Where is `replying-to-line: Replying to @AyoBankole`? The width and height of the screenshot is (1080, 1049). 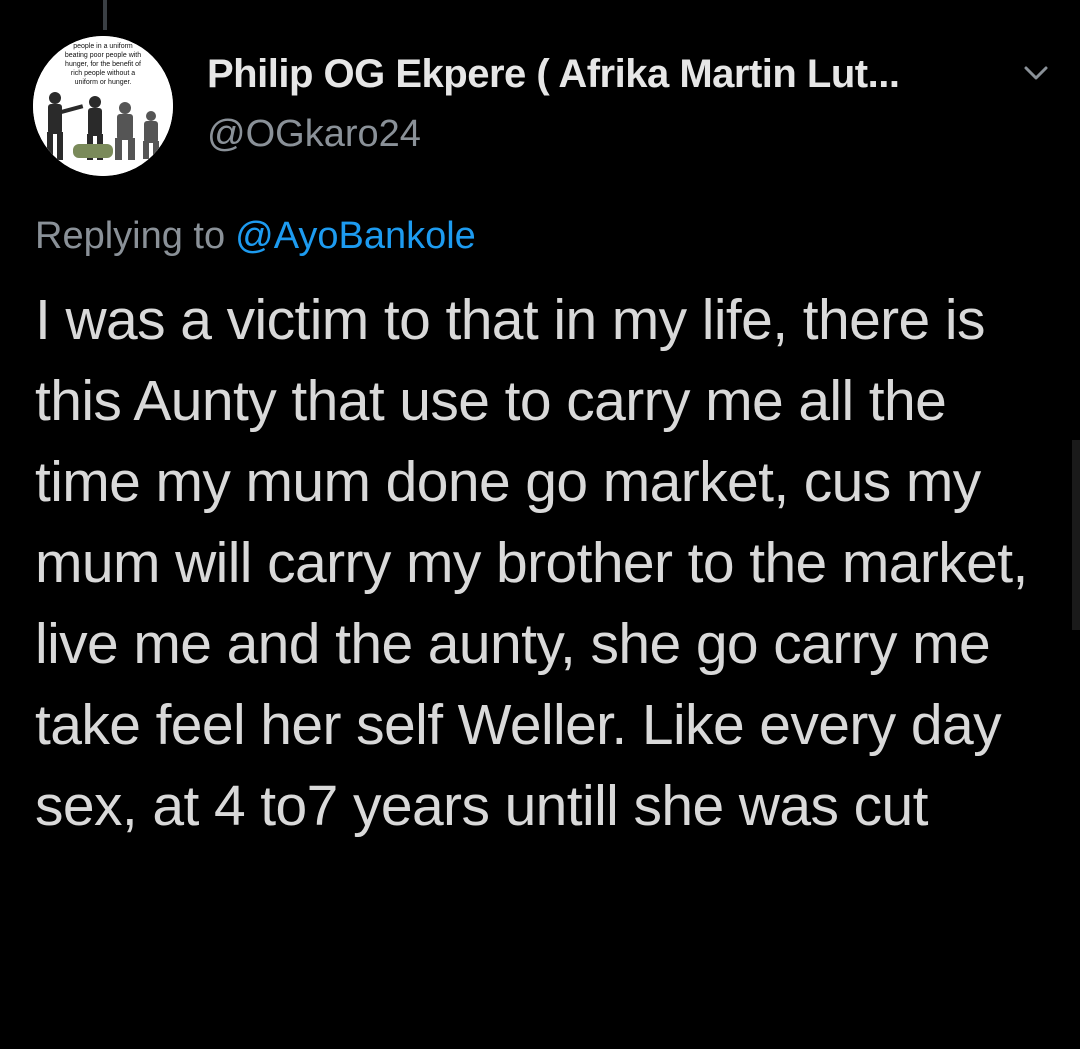 replying-to-line: Replying to @AyoBankole is located at coordinates (255, 236).